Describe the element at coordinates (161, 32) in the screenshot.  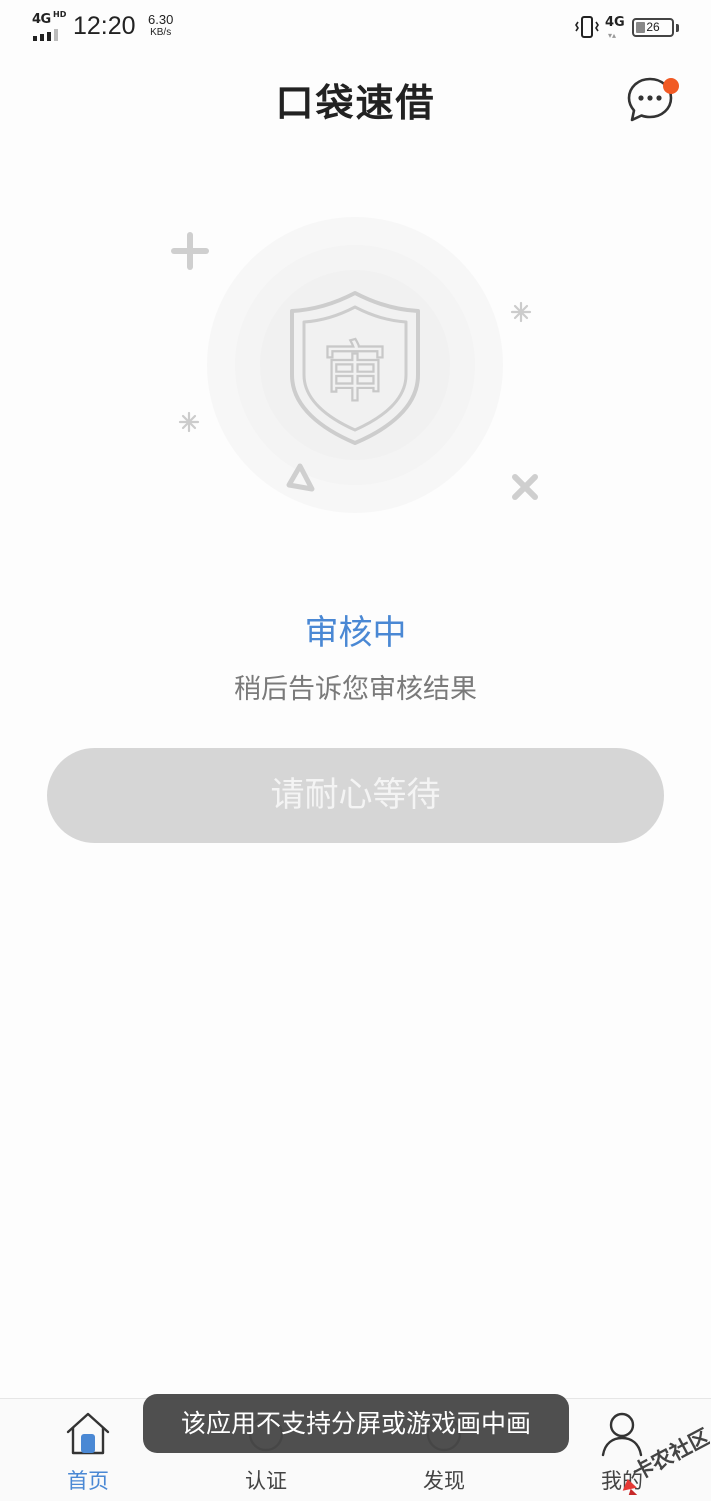
I see `speed-unit: KB/s` at that location.